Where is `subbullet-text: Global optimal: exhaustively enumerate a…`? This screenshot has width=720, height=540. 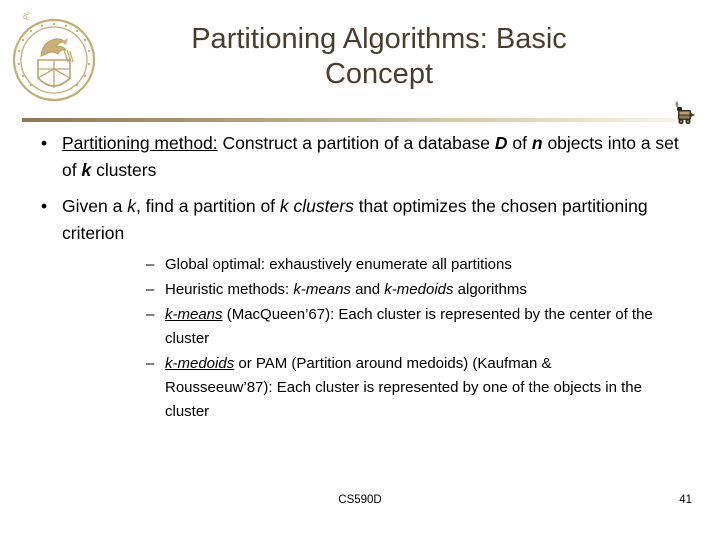
subbullet-text: Global optimal: exhaustively enumerate a… is located at coordinates (338, 264).